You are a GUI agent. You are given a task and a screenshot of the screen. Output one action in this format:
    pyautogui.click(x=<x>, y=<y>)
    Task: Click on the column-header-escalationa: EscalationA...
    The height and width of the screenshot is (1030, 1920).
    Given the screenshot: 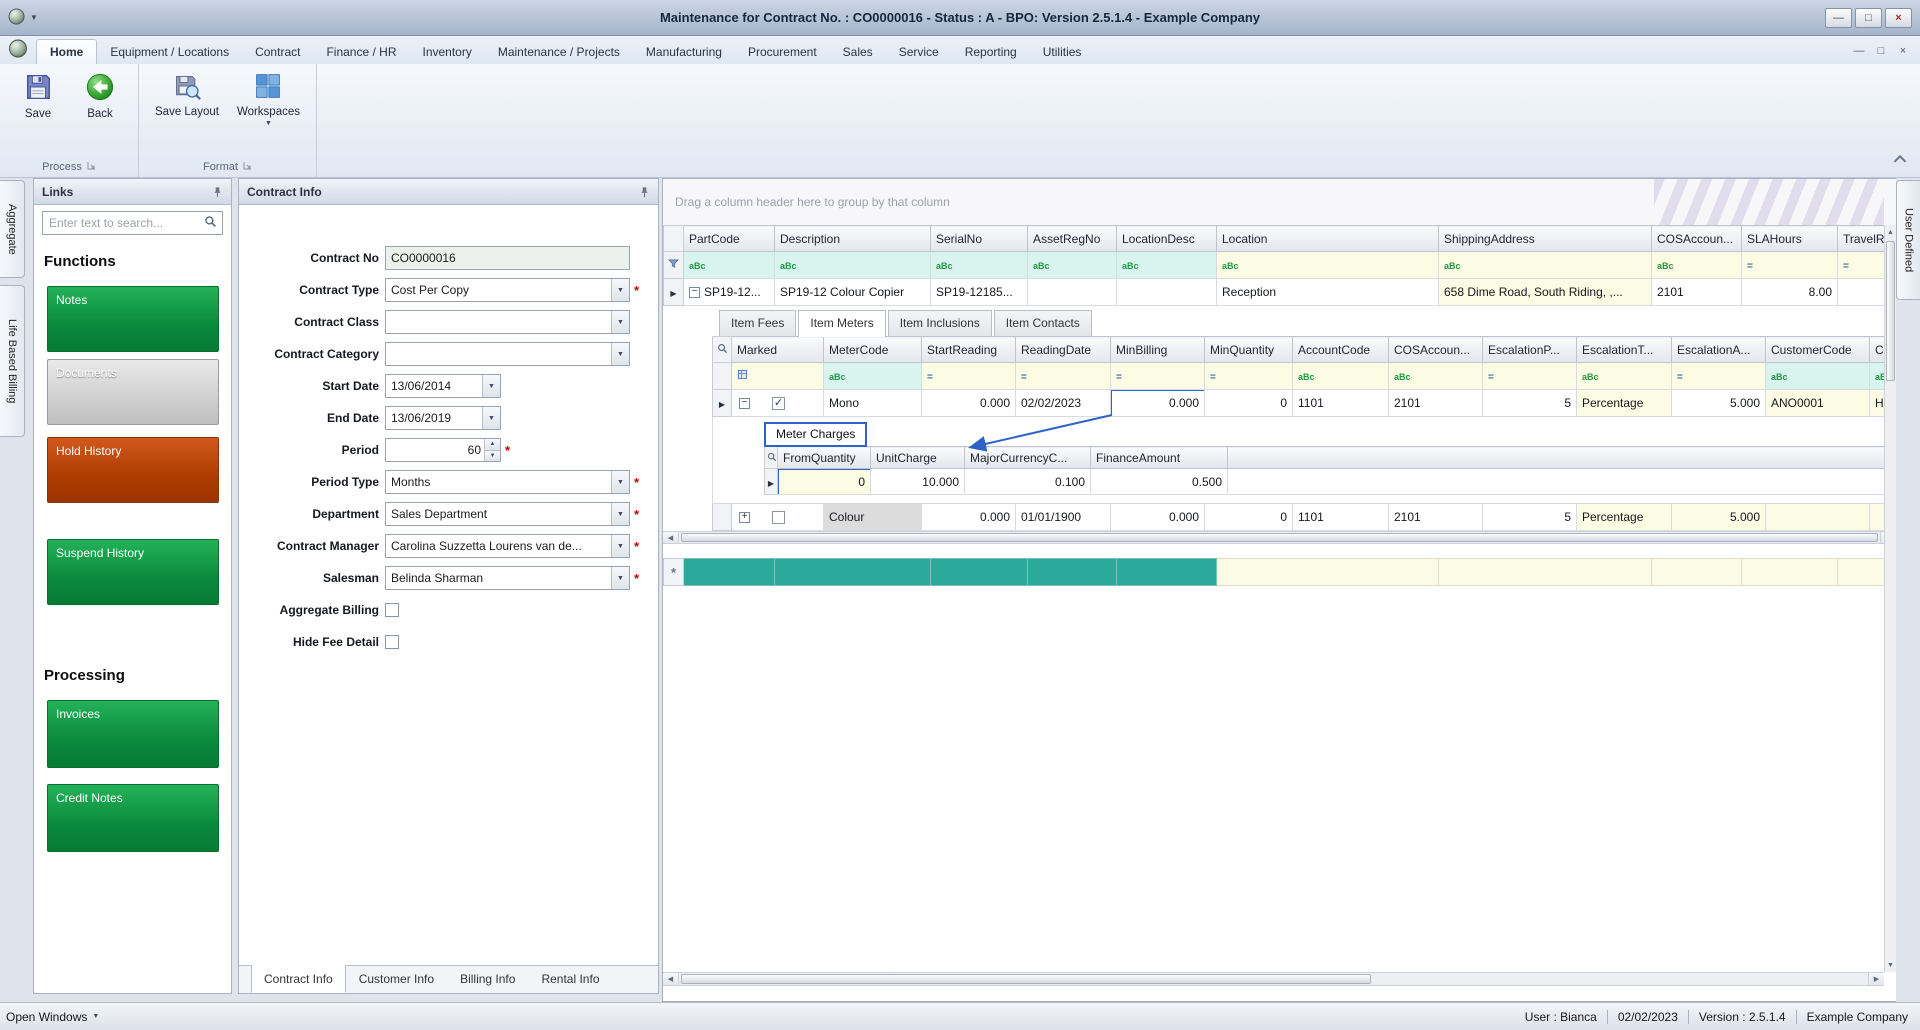 What is the action you would take?
    pyautogui.click(x=1718, y=349)
    